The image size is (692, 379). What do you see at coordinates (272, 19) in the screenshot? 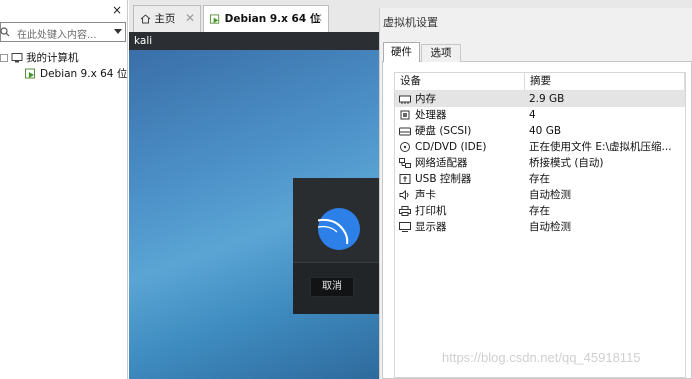
I see `tab-label: Debian 9.x 64 位` at bounding box center [272, 19].